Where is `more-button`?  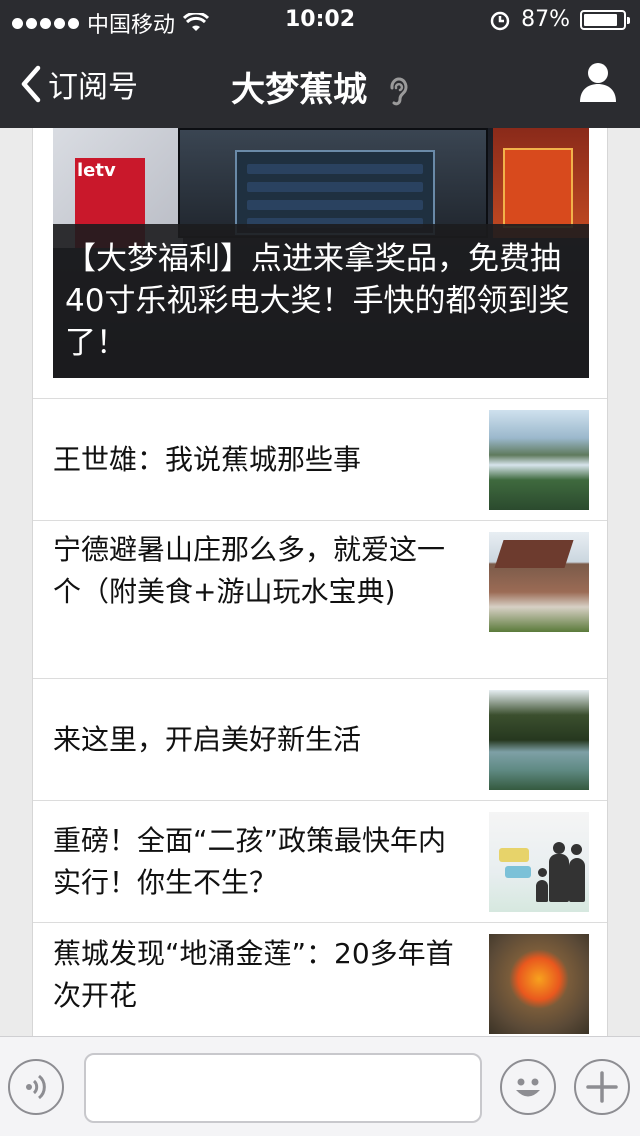
more-button is located at coordinates (602, 1087).